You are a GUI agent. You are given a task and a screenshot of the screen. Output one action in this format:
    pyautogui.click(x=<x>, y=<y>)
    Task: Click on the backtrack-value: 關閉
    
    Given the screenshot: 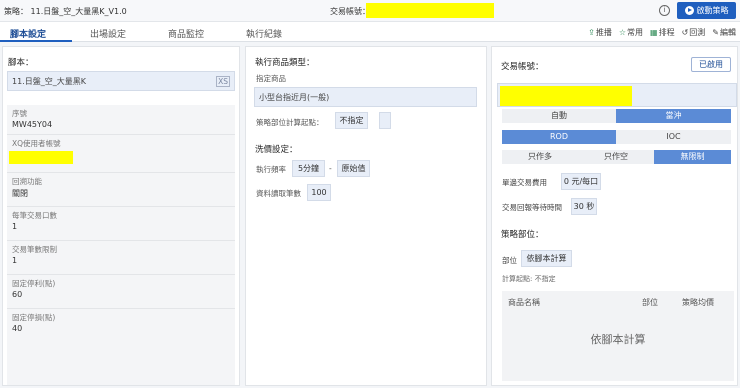 What is the action you would take?
    pyautogui.click(x=20, y=193)
    